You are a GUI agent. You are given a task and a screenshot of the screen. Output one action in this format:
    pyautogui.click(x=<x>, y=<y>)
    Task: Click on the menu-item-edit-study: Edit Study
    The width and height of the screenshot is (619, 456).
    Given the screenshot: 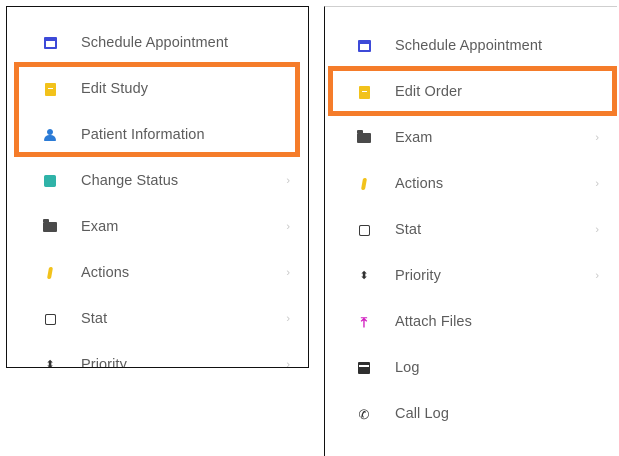 What is the action you would take?
    pyautogui.click(x=157, y=89)
    